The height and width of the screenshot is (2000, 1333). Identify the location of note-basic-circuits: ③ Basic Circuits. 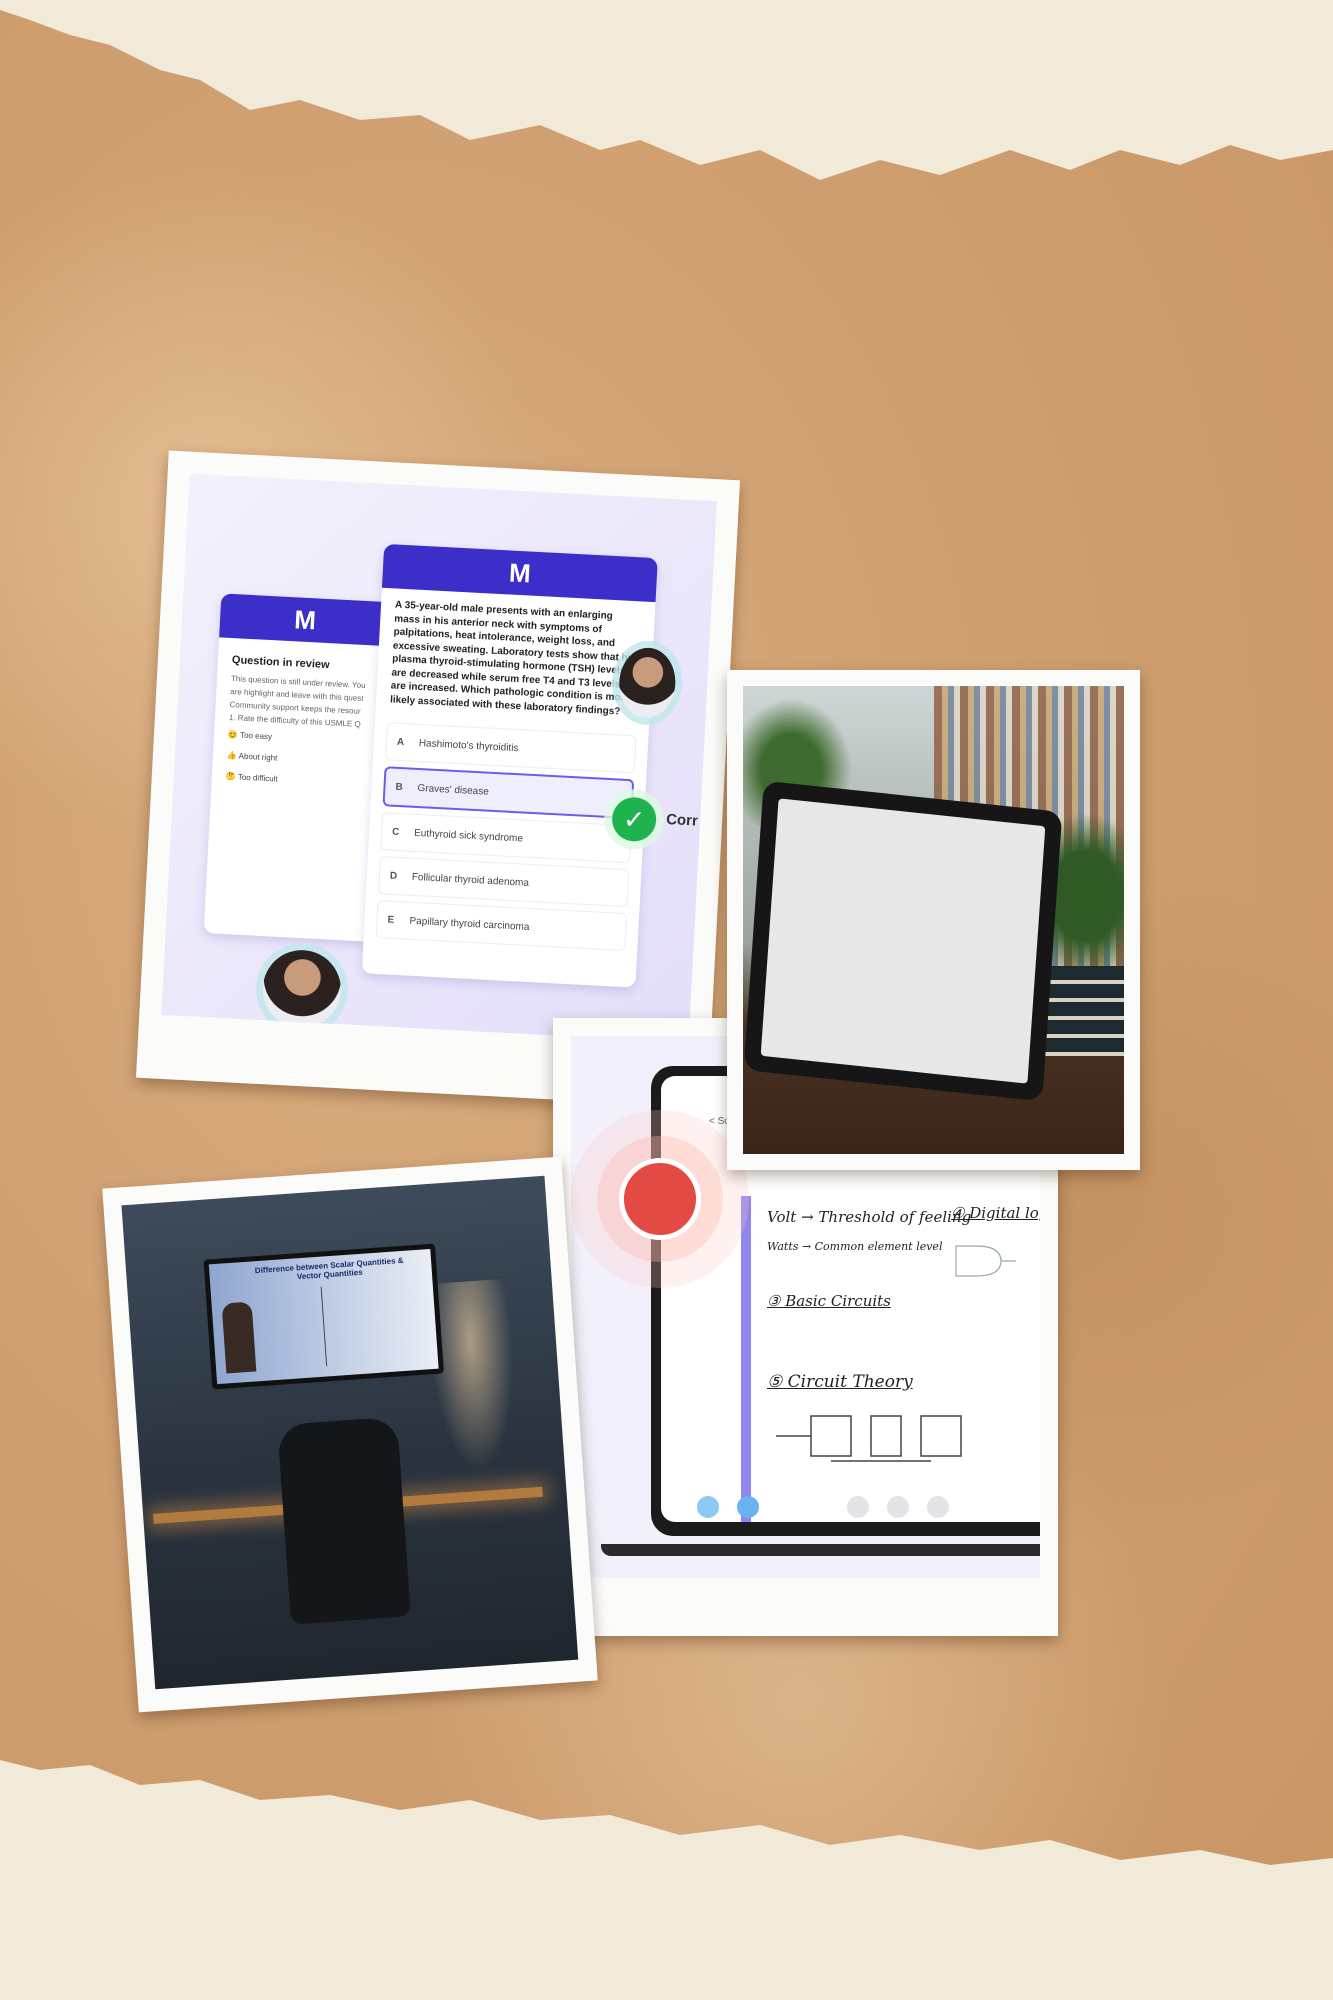
(829, 1301).